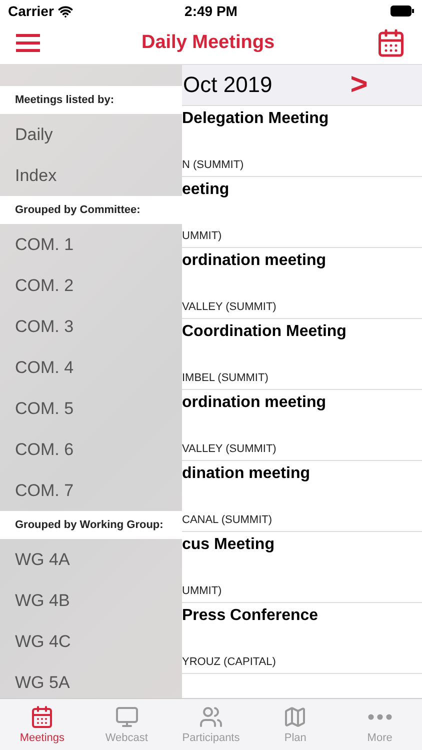 This screenshot has width=422, height=750. I want to click on menu-item: COM. 3, so click(91, 326).